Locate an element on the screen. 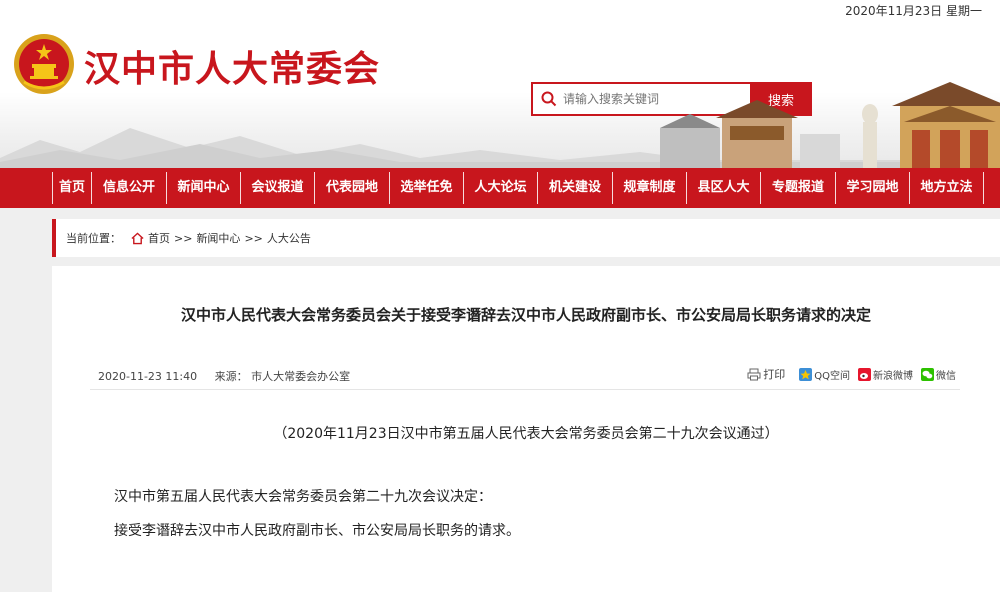 This screenshot has width=1000, height=592. weibo-icon is located at coordinates (864, 374).